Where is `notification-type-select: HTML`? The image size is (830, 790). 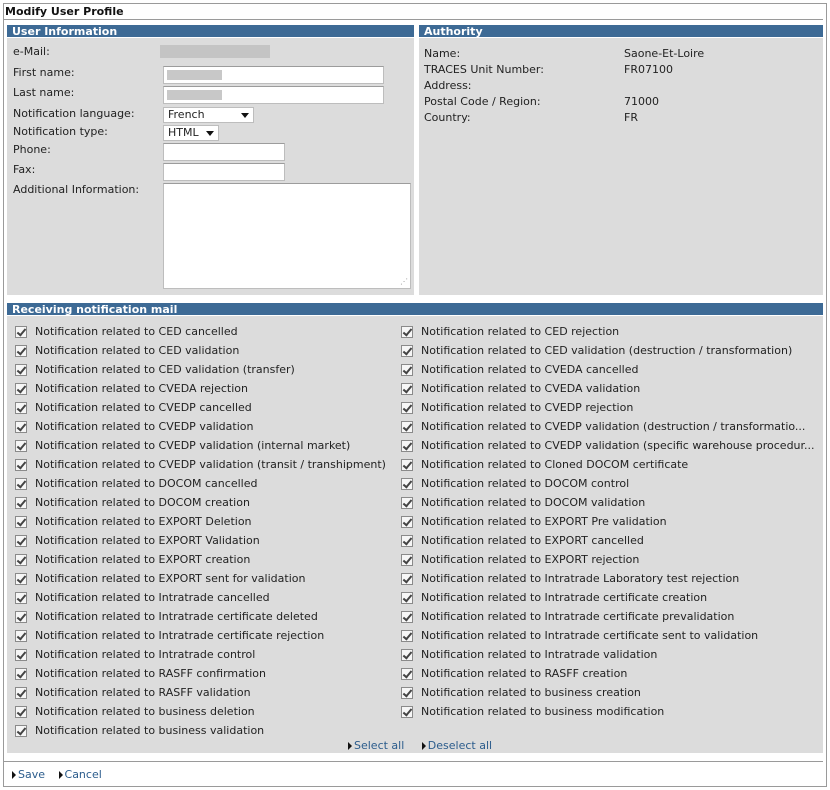 notification-type-select: HTML is located at coordinates (191, 133).